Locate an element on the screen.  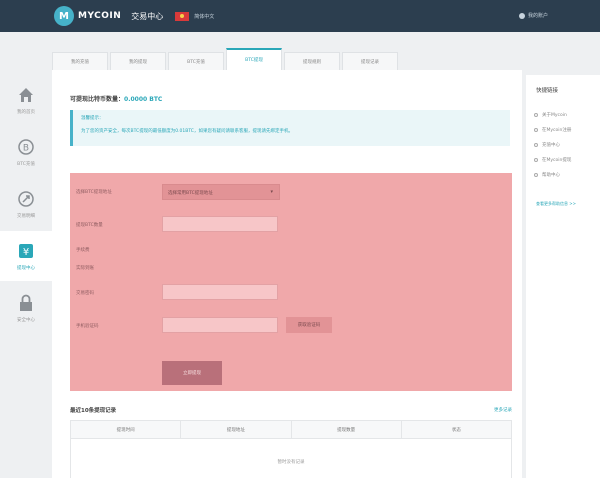
yen-icon: ¥ is located at coordinates (26, 251).